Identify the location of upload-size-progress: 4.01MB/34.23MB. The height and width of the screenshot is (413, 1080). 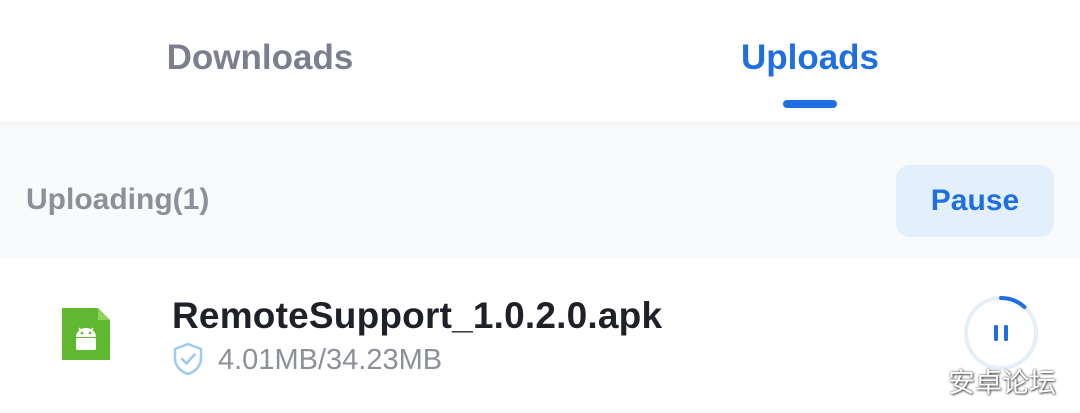
(330, 360).